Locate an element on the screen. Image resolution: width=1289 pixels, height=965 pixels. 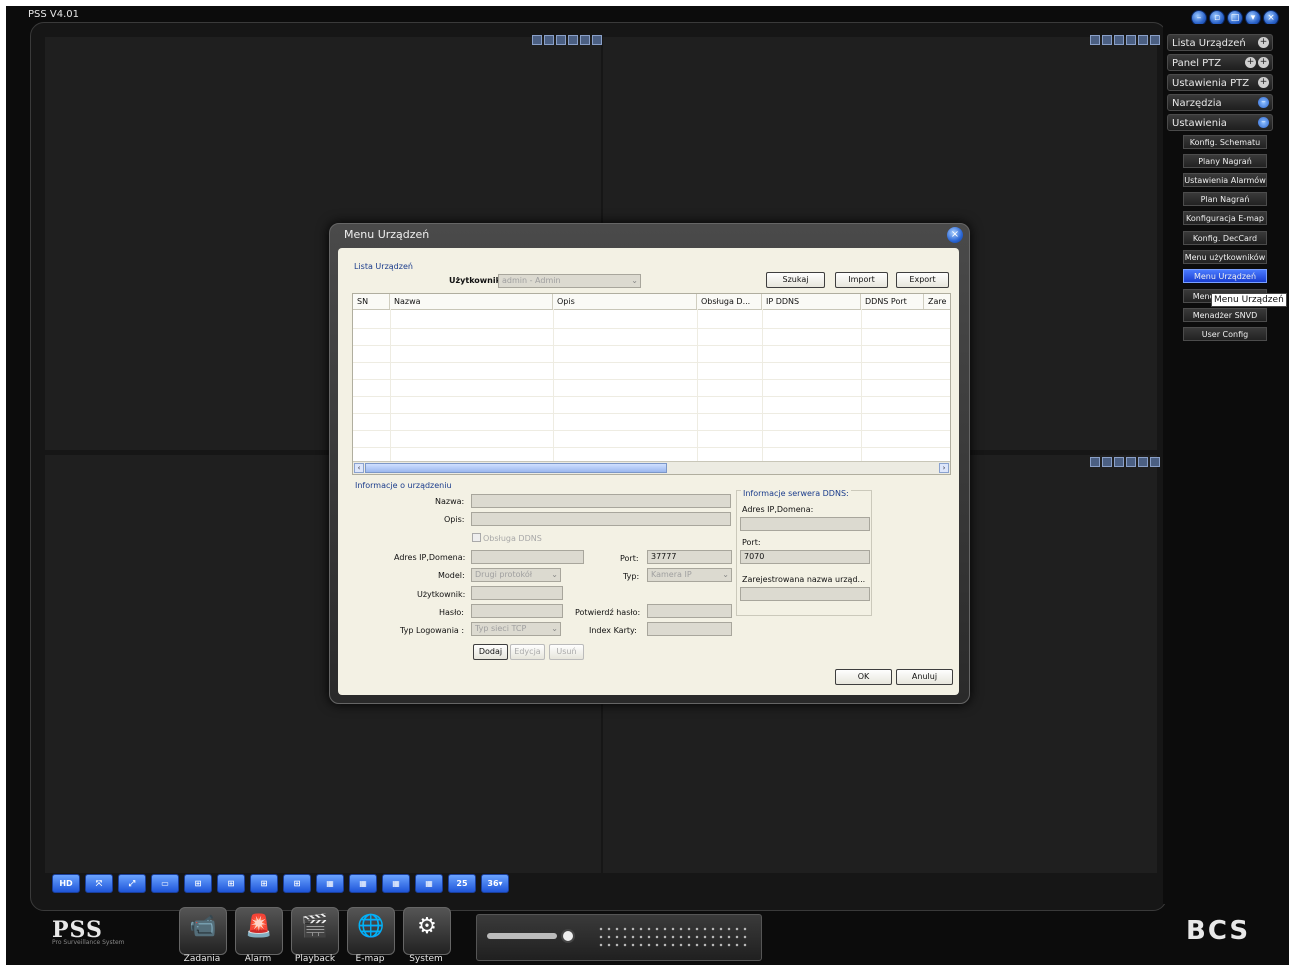
menu-settings: Ustawienia – is located at coordinates (1220, 122).